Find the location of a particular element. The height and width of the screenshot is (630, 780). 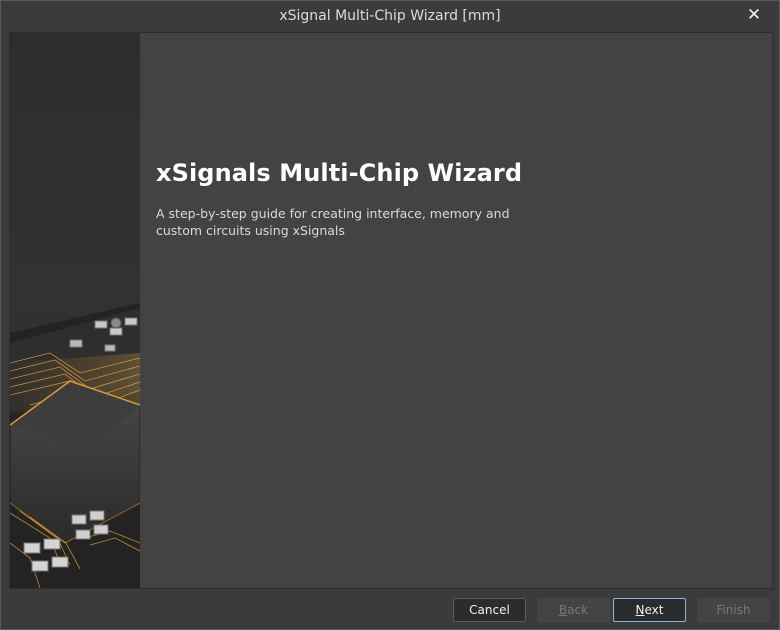

back-button-label: ack is located at coordinates (578, 610).